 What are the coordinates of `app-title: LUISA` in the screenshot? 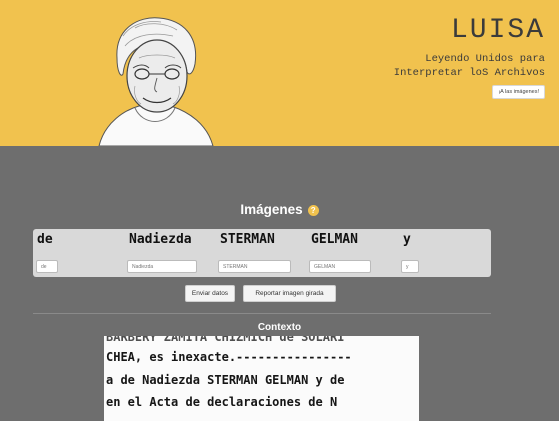 It's located at (497, 30).